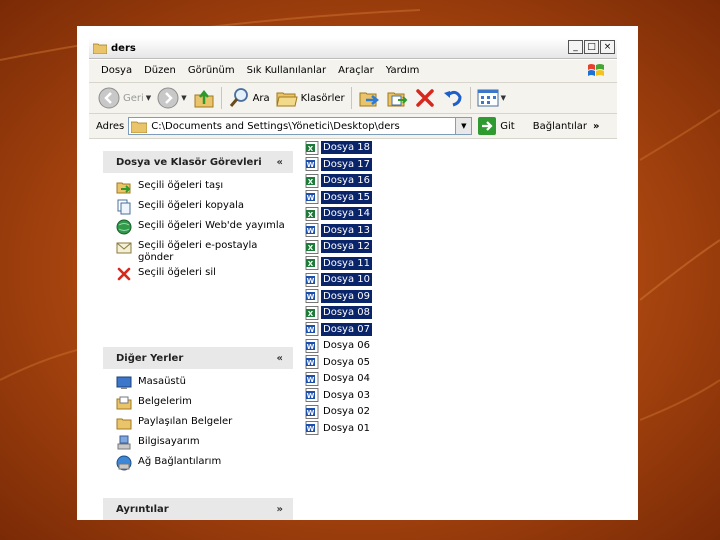 Image resolution: width=720 pixels, height=540 pixels. Describe the element at coordinates (198, 358) in the screenshot. I see `panel-header: Diğer Yerler «` at that location.